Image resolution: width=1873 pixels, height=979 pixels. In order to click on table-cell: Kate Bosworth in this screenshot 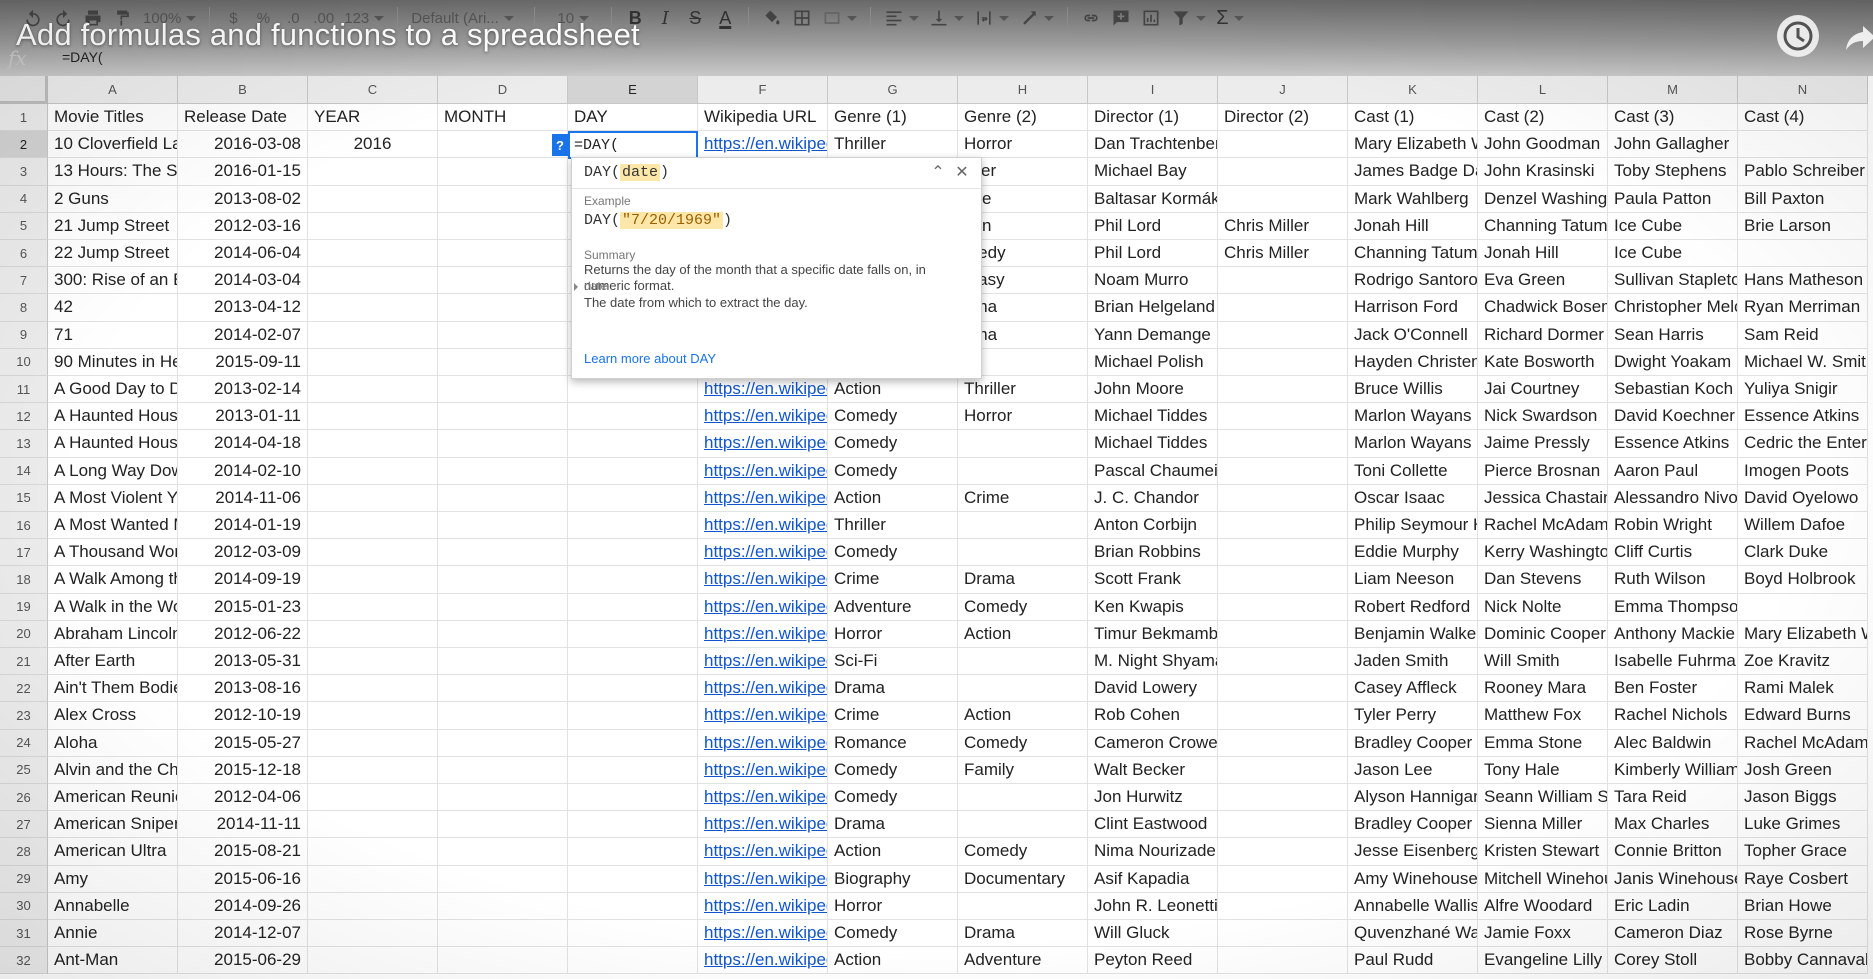, I will do `click(1543, 362)`.